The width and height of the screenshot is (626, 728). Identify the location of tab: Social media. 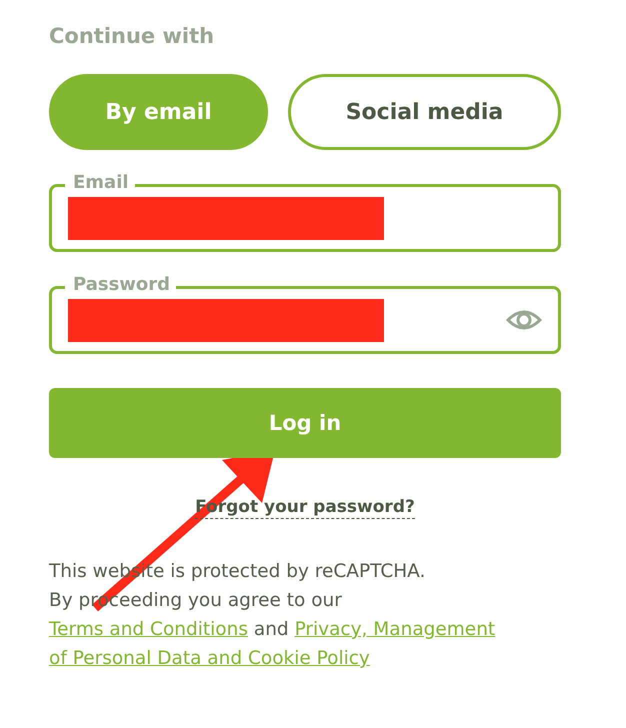
(424, 112).